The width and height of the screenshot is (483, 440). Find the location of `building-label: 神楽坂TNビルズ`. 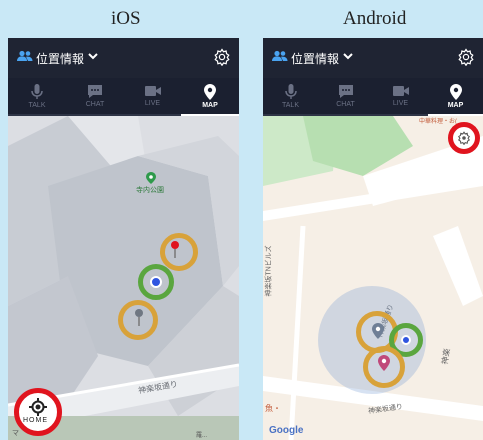

building-label: 神楽坂TNビルズ is located at coordinates (269, 271).